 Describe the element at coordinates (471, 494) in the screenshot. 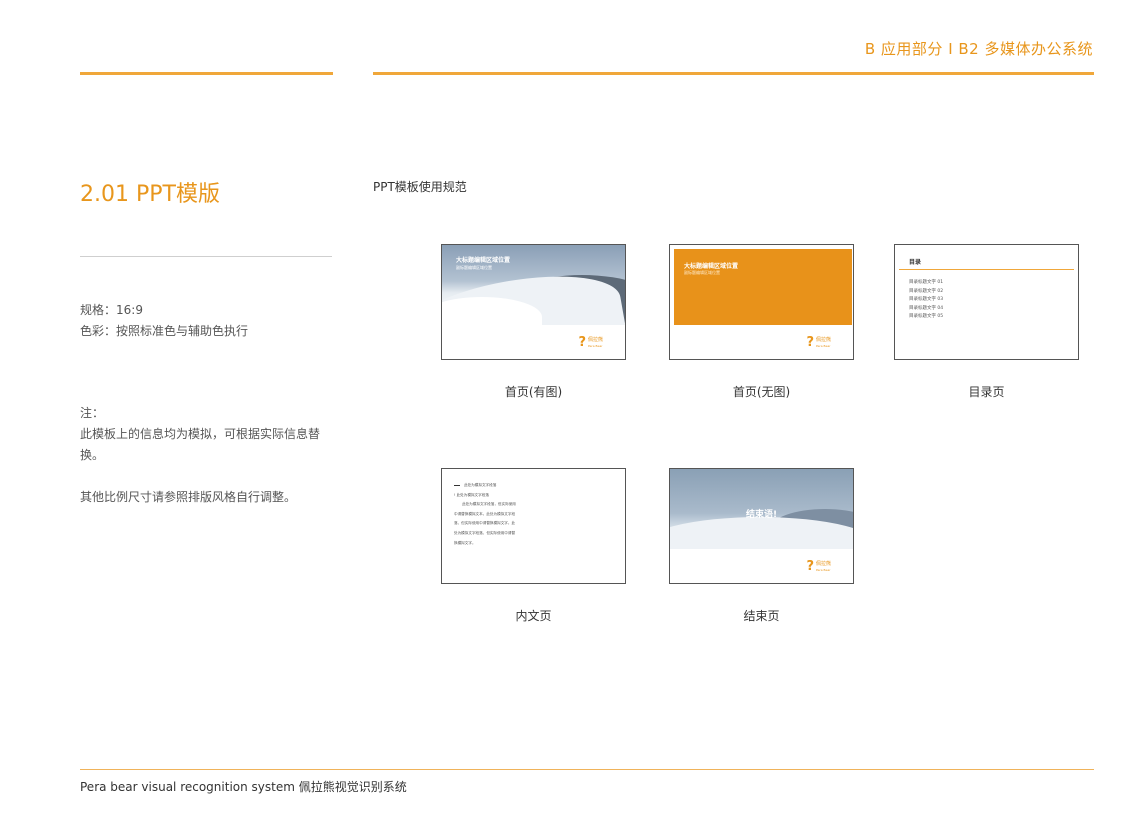

I see `content-line: ! 此处为模拟文字段落` at that location.